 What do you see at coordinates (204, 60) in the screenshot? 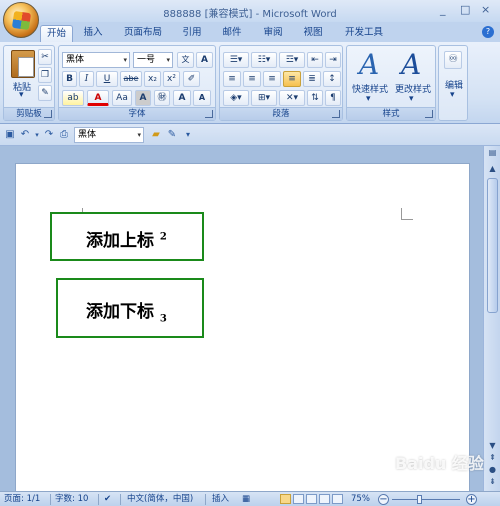
I see `char-border-icon: A` at bounding box center [204, 60].